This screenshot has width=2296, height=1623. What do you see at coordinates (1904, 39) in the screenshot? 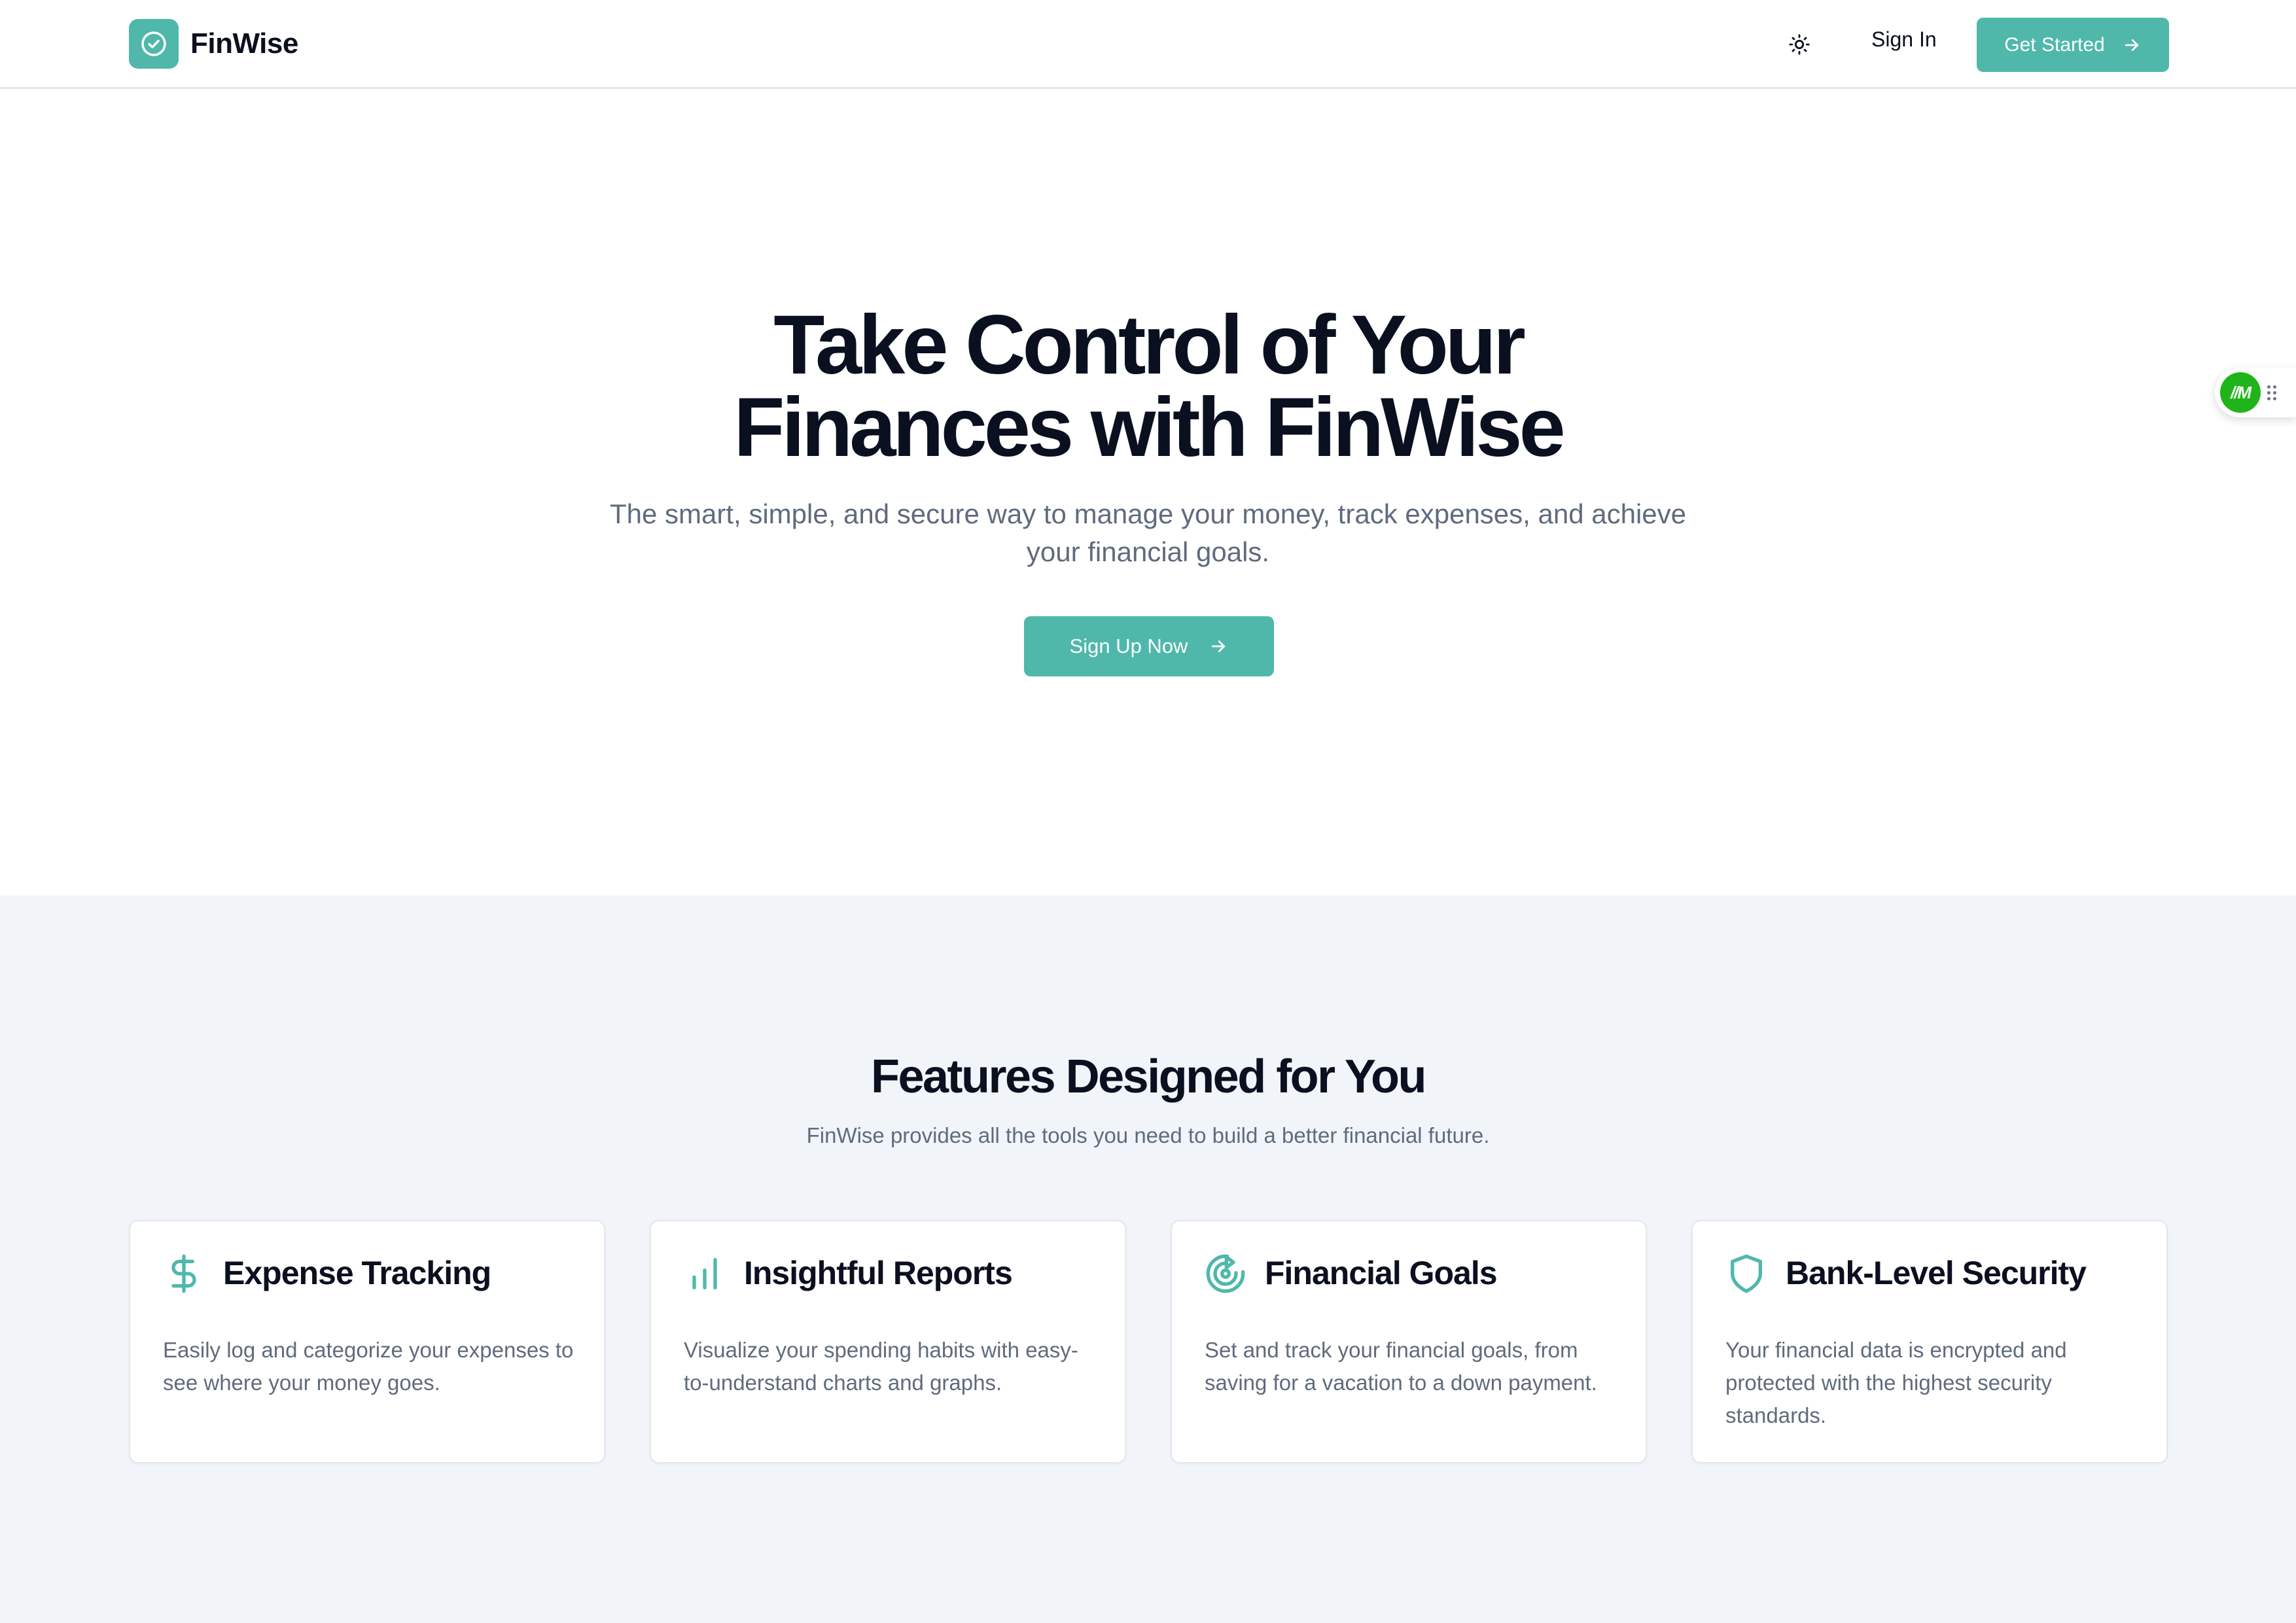
I see `sign-in-link: Sign In` at bounding box center [1904, 39].